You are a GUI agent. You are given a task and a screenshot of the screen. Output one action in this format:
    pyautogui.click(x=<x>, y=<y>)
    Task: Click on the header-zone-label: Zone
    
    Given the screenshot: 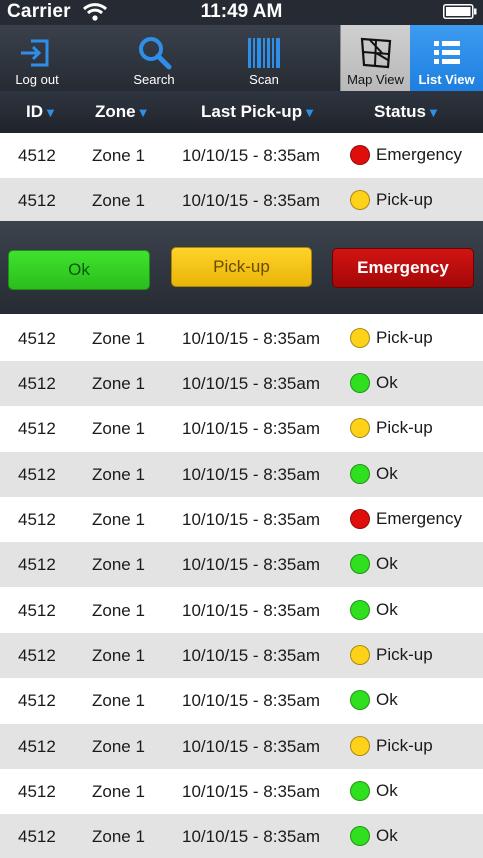 What is the action you would take?
    pyautogui.click(x=115, y=111)
    